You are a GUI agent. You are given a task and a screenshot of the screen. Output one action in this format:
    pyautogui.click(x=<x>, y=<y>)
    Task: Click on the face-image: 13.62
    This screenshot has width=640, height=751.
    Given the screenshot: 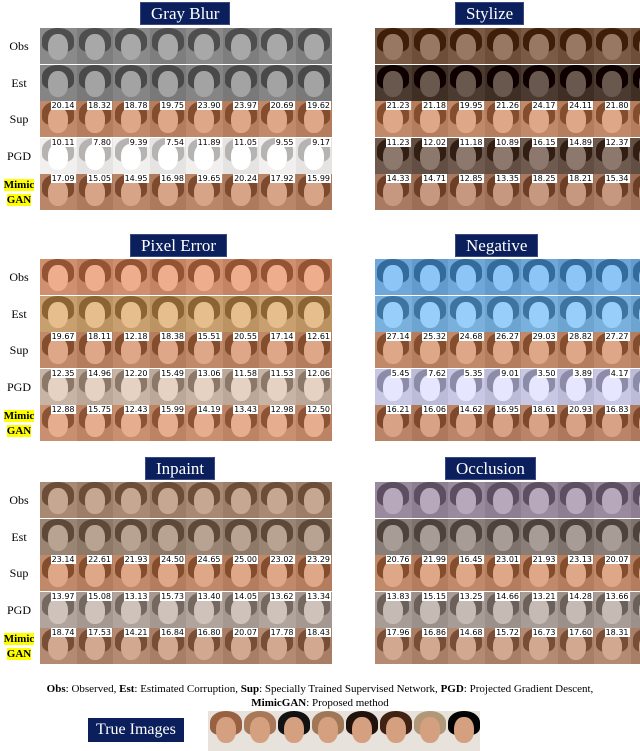 What is the action you would take?
    pyautogui.click(x=277, y=609)
    